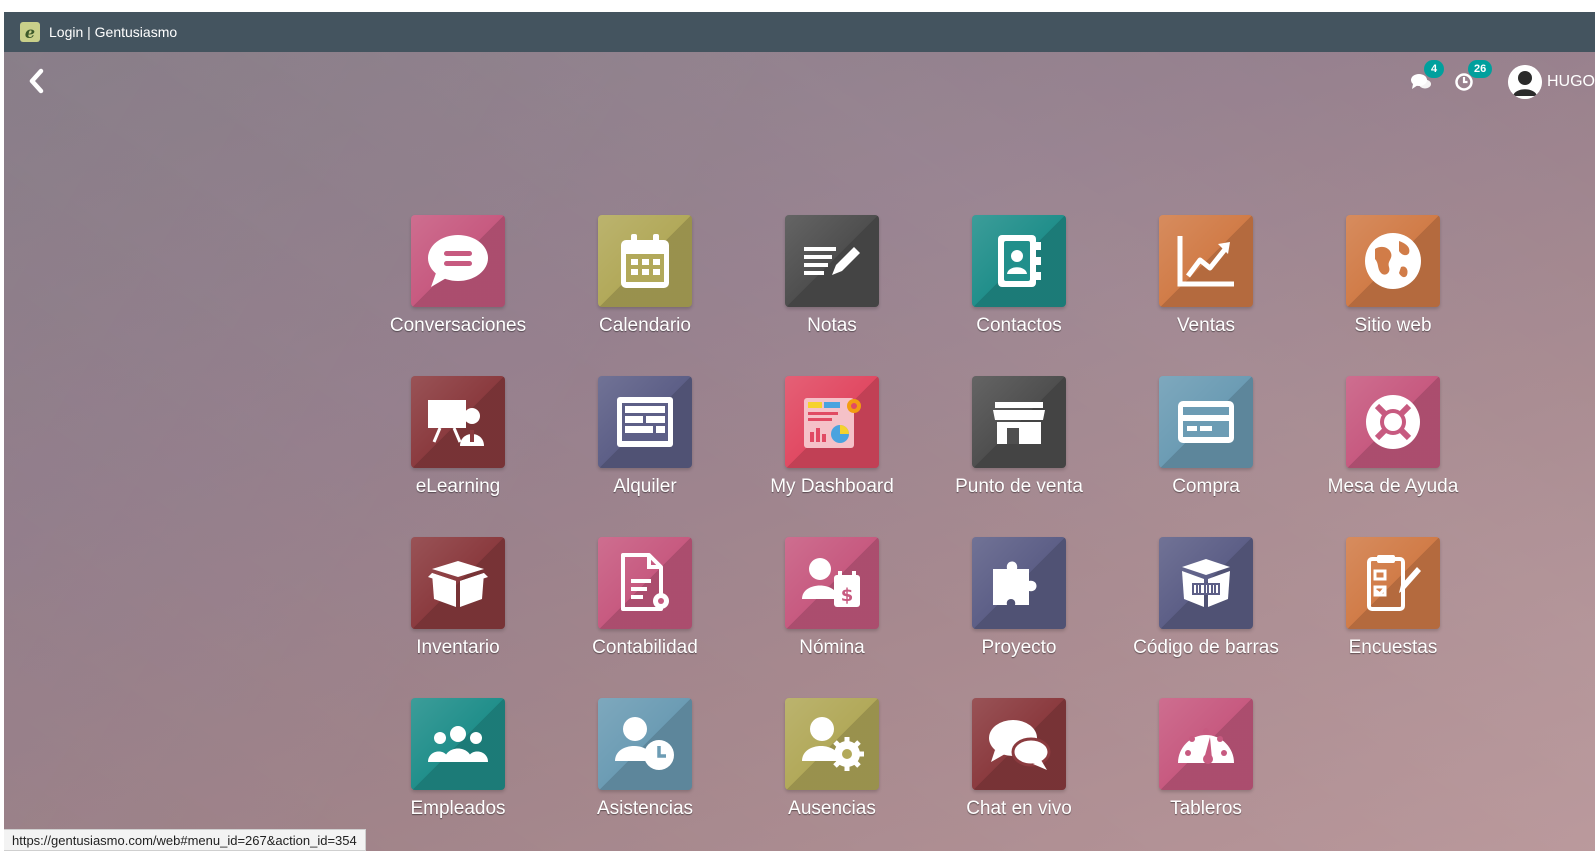 The width and height of the screenshot is (1595, 863). Describe the element at coordinates (644, 743) in the screenshot. I see `attendance-icon` at that location.